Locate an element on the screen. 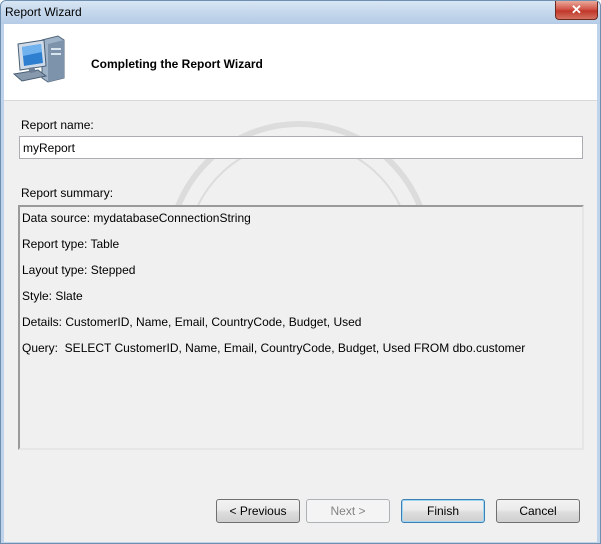 The image size is (601, 544). cancel-button: Cancel is located at coordinates (538, 511).